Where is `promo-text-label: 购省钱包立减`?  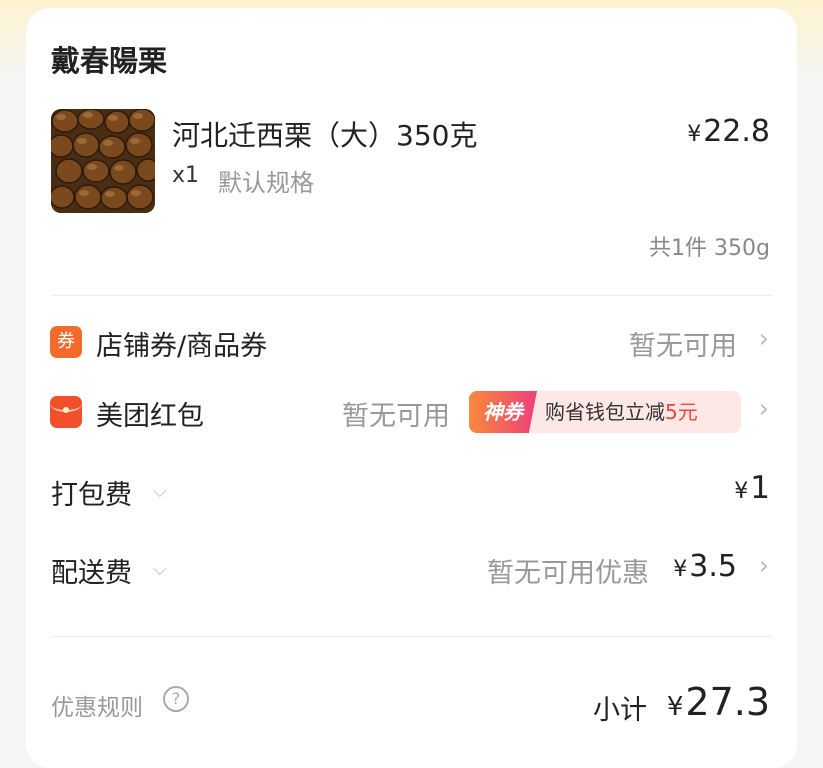 promo-text-label: 购省钱包立减 is located at coordinates (605, 412).